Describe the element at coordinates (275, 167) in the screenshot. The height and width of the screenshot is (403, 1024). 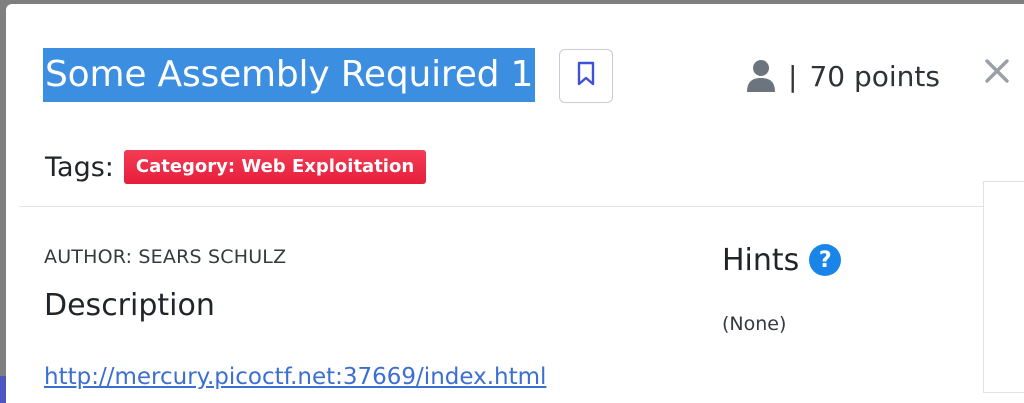
I see `tag-badge: Category: Web Exploitation` at that location.